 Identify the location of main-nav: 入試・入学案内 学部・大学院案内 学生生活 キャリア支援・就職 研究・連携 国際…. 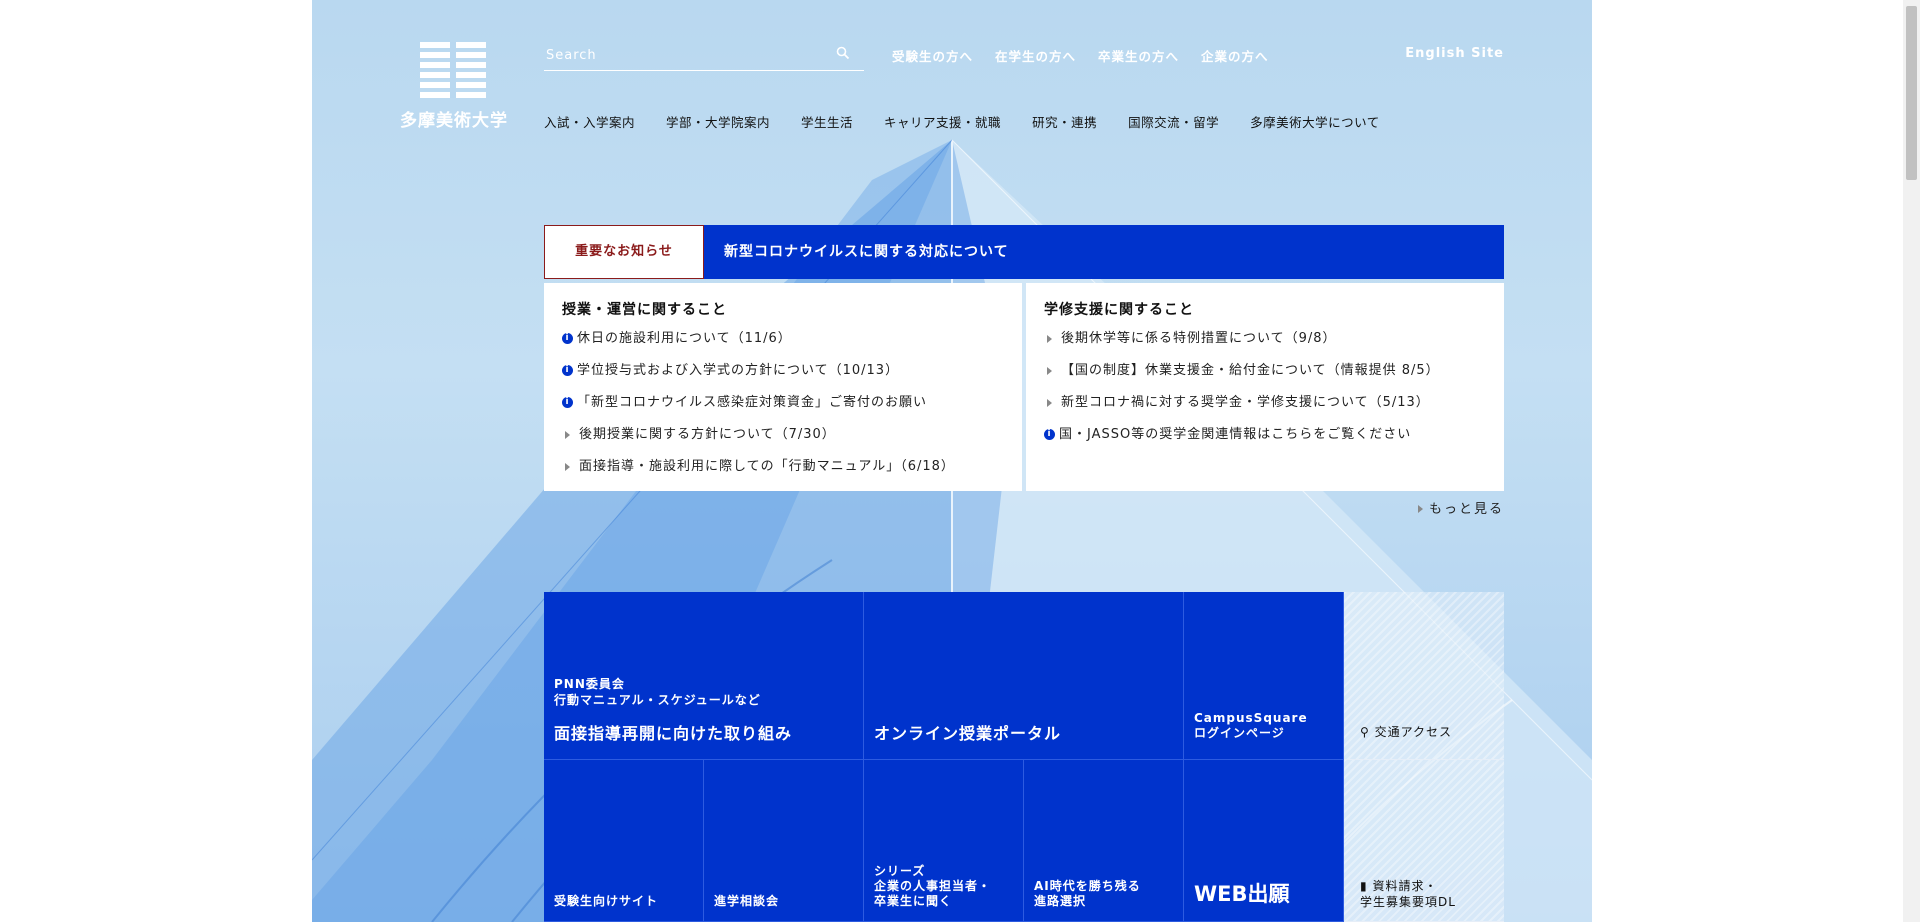
(977, 121).